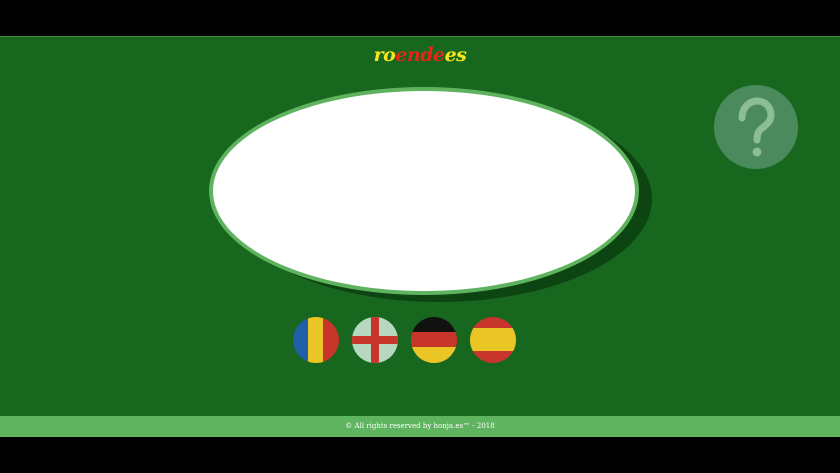 This screenshot has height=473, width=840. I want to click on flag-button-de, so click(434, 340).